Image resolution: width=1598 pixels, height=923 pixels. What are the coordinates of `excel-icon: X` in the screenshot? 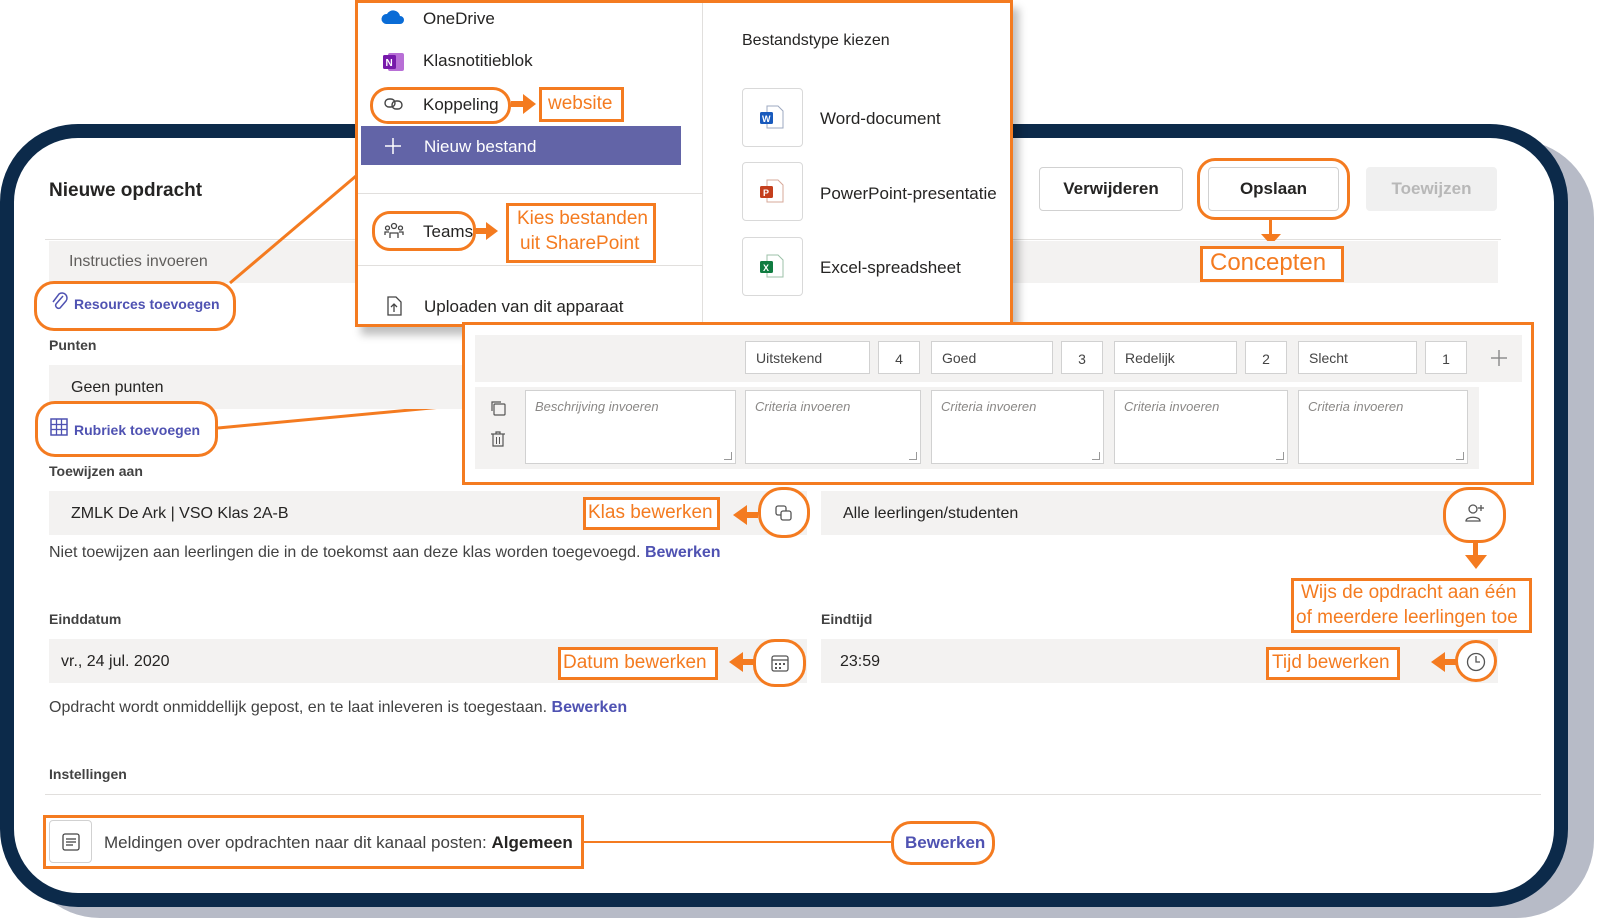 It's located at (772, 266).